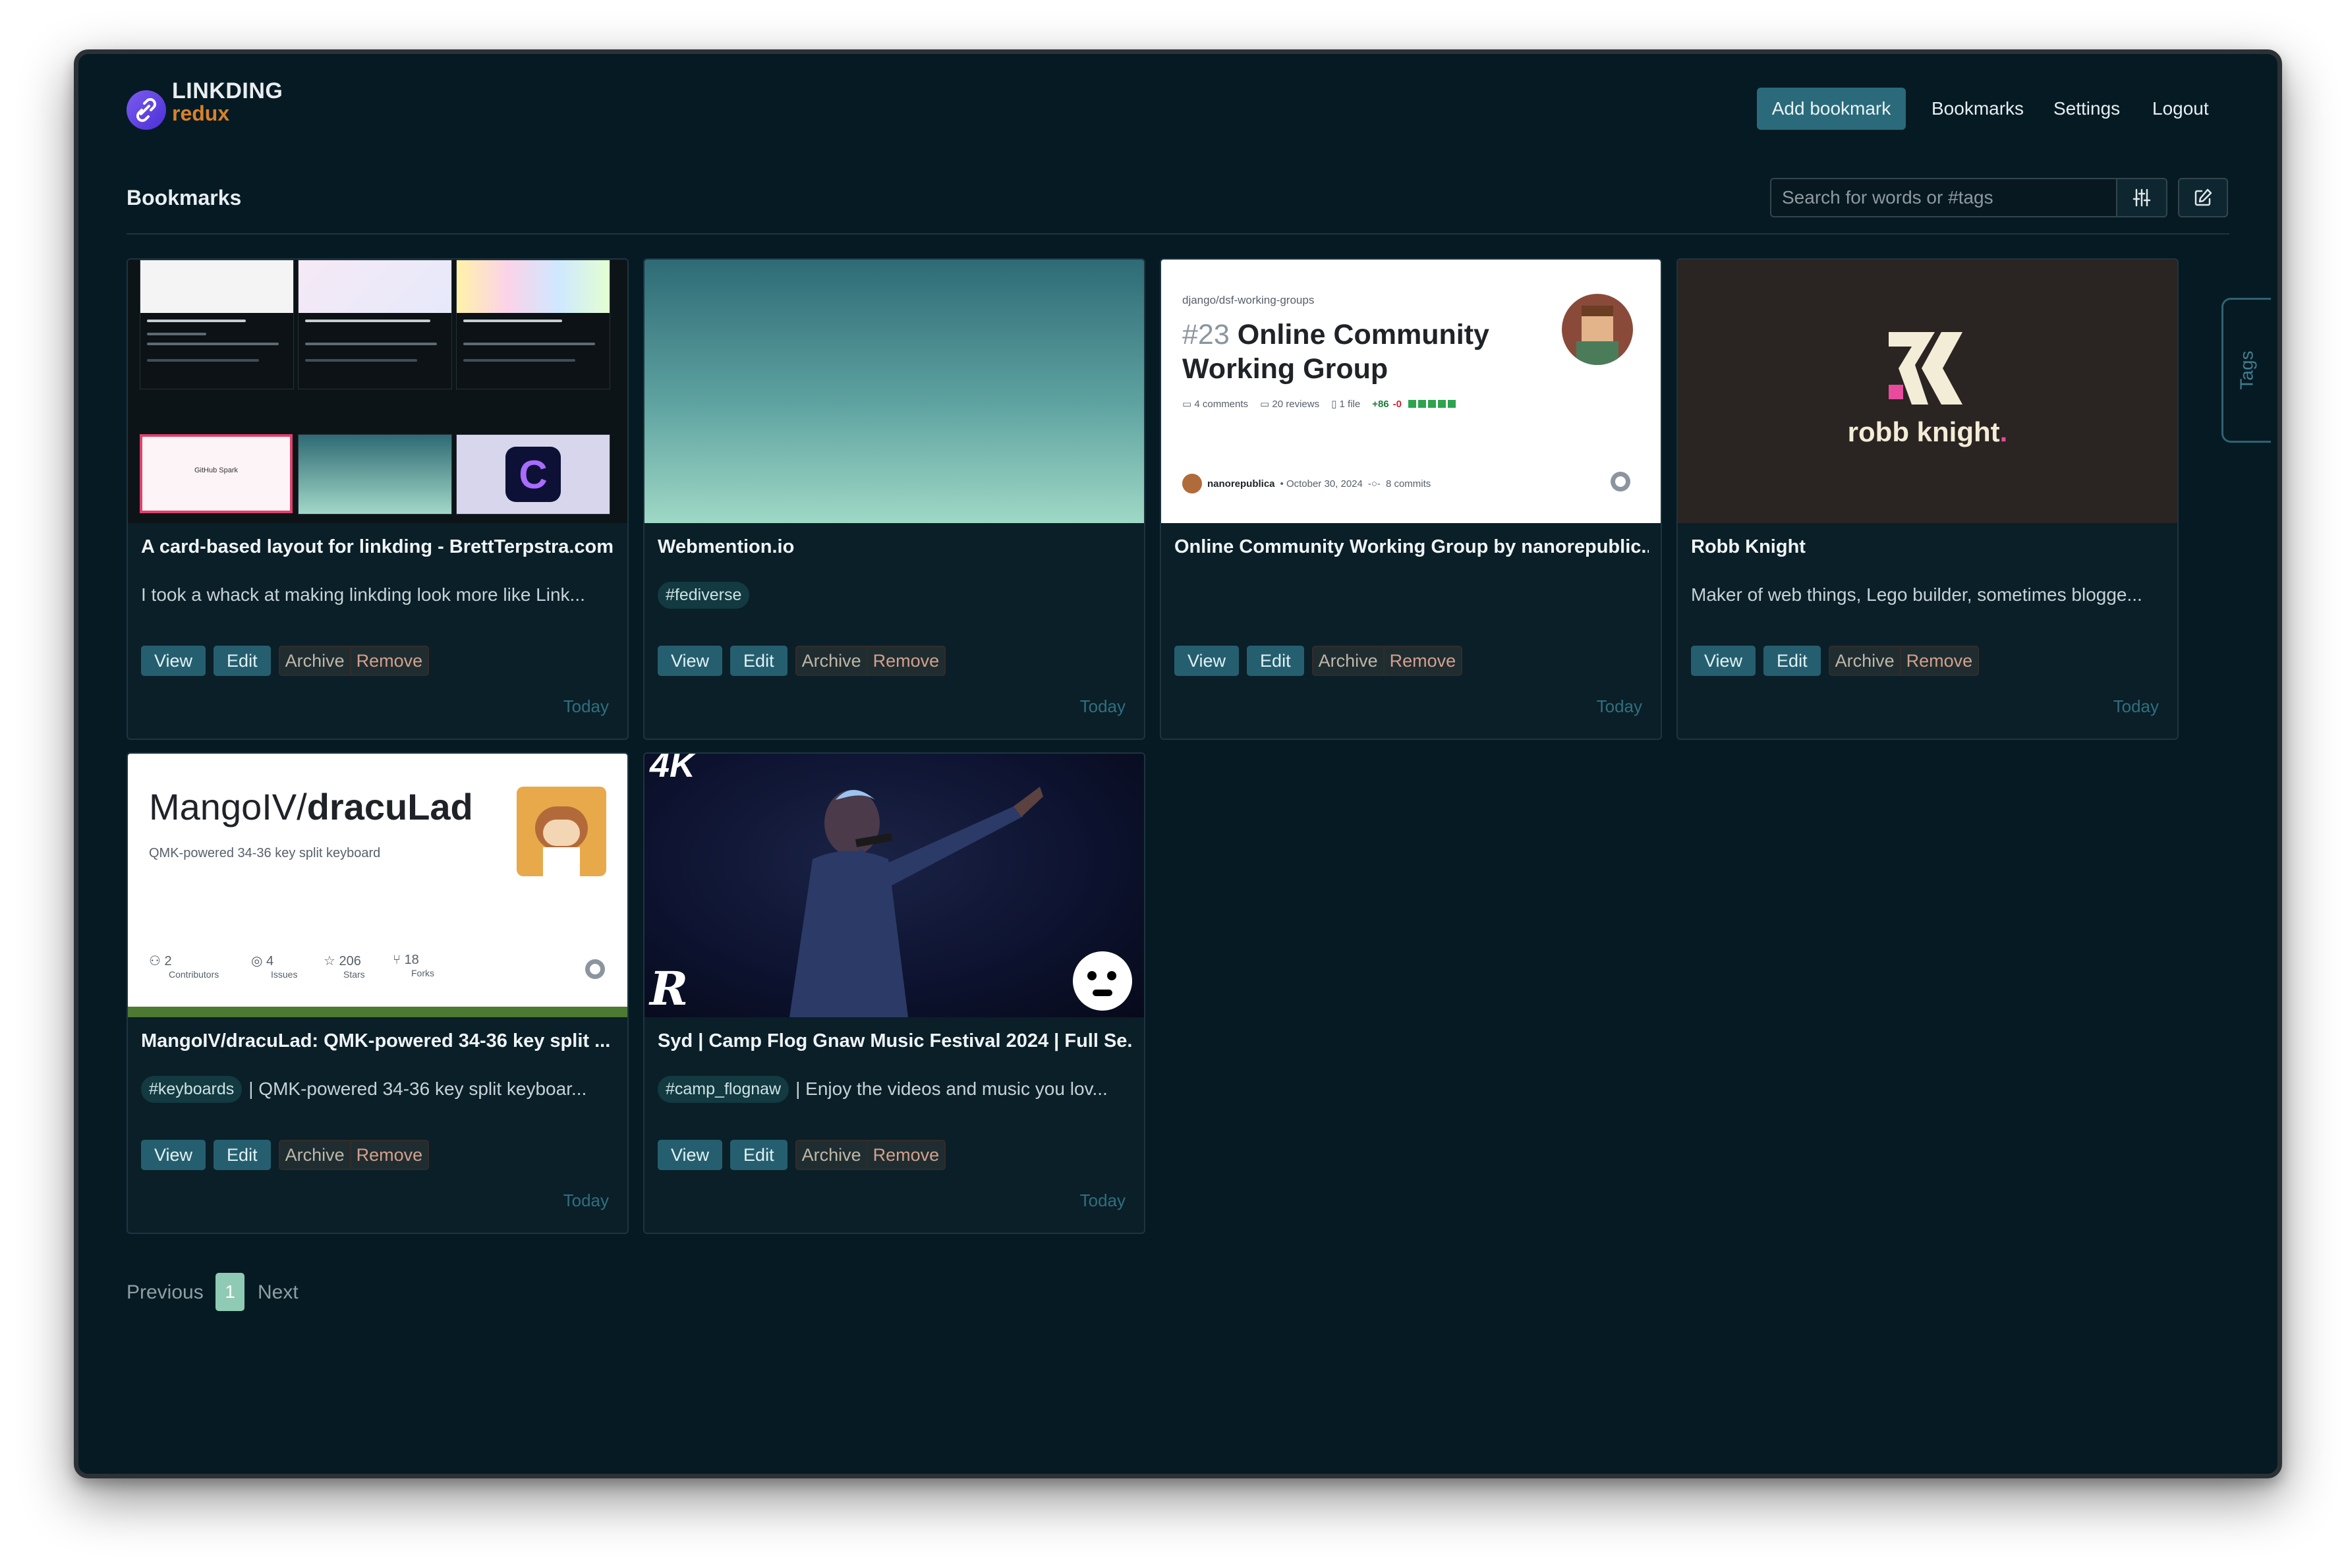 The height and width of the screenshot is (1568, 2346). Describe the element at coordinates (1432, 404) in the screenshot. I see `diff-bar` at that location.